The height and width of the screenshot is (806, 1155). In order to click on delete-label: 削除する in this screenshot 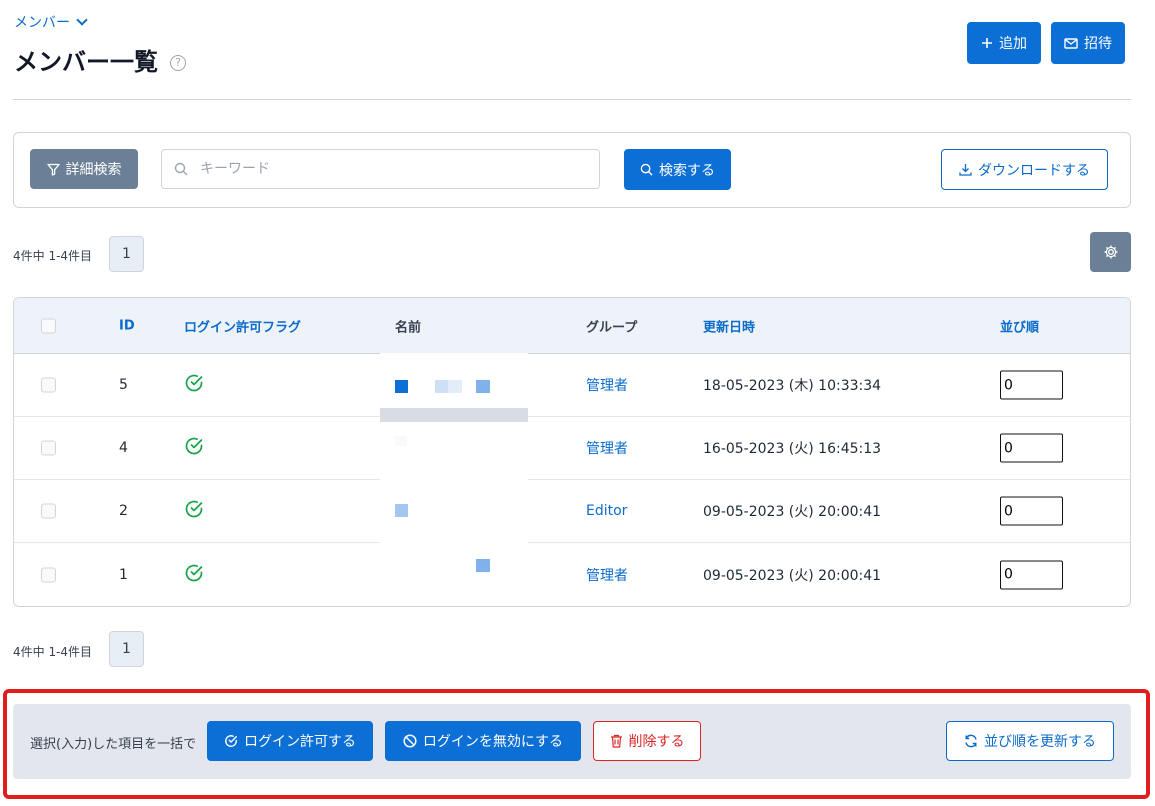, I will do `click(656, 742)`.